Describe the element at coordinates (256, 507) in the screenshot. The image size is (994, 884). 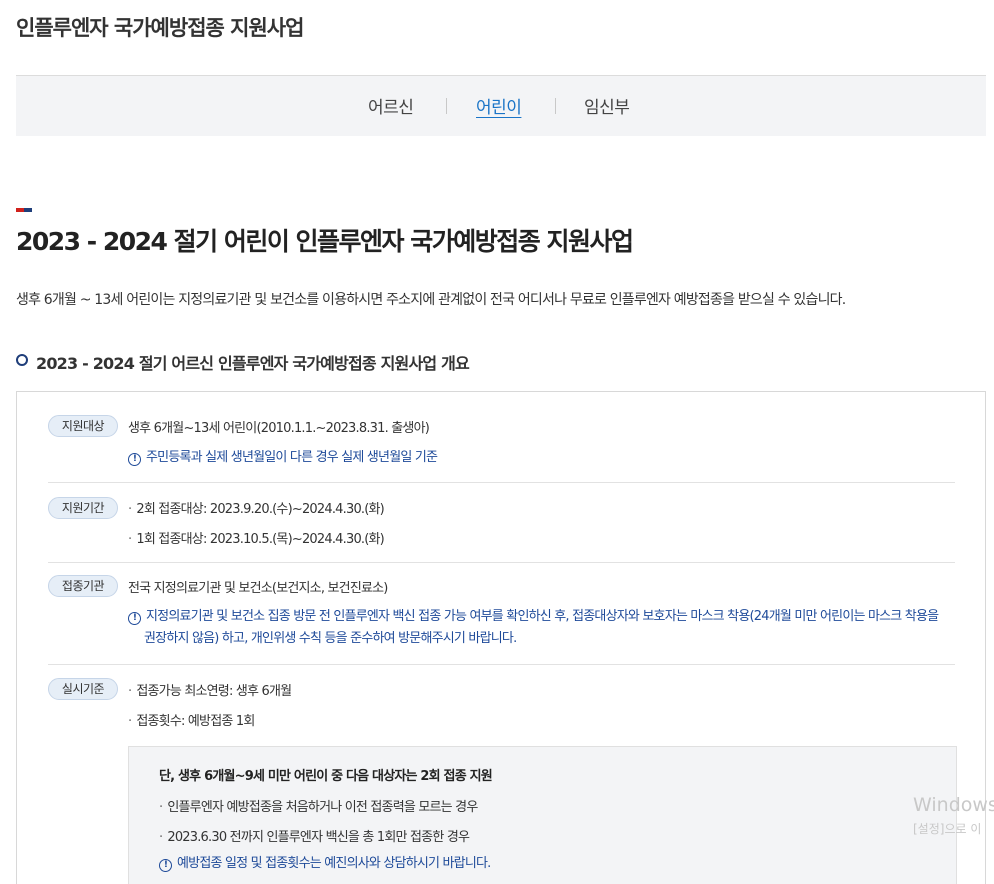
I see `period-item: 2회 접종대상: 2023.9.20.(수)~2024.4.30.(화)` at that location.